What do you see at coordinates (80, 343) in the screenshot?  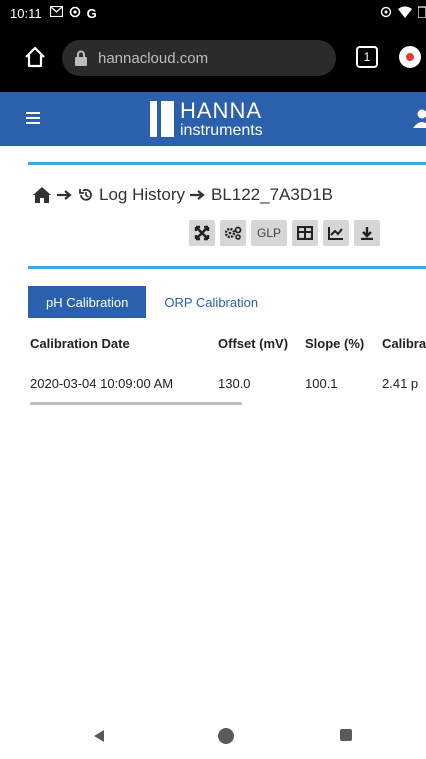 I see `col-header-calibration-date: Calibration Date` at bounding box center [80, 343].